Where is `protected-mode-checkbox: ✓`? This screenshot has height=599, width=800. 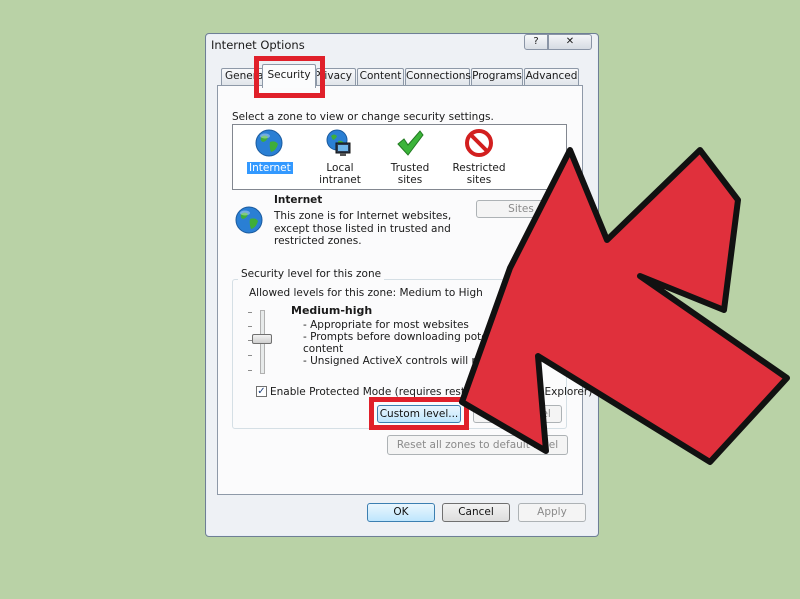 protected-mode-checkbox: ✓ is located at coordinates (261, 391).